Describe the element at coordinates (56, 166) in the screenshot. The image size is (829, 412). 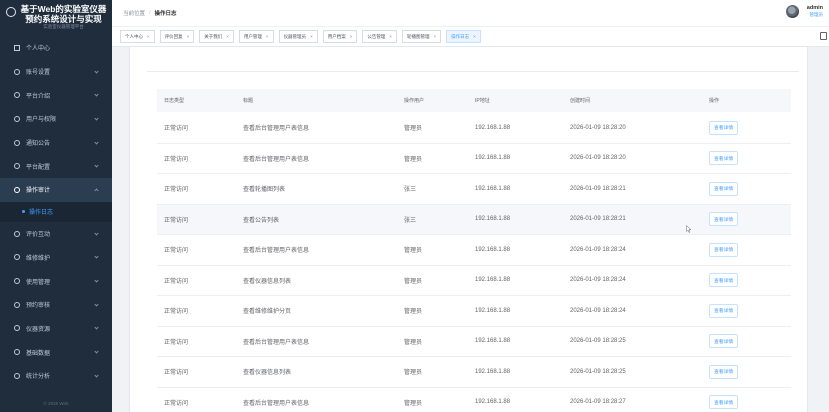
I see `sidebar-item: 平台配置` at that location.